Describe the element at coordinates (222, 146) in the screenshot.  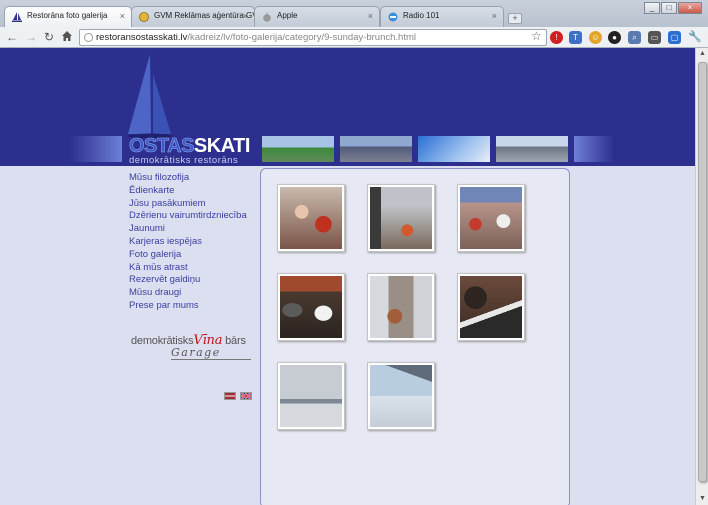
I see `brand-part2: SKATI` at that location.